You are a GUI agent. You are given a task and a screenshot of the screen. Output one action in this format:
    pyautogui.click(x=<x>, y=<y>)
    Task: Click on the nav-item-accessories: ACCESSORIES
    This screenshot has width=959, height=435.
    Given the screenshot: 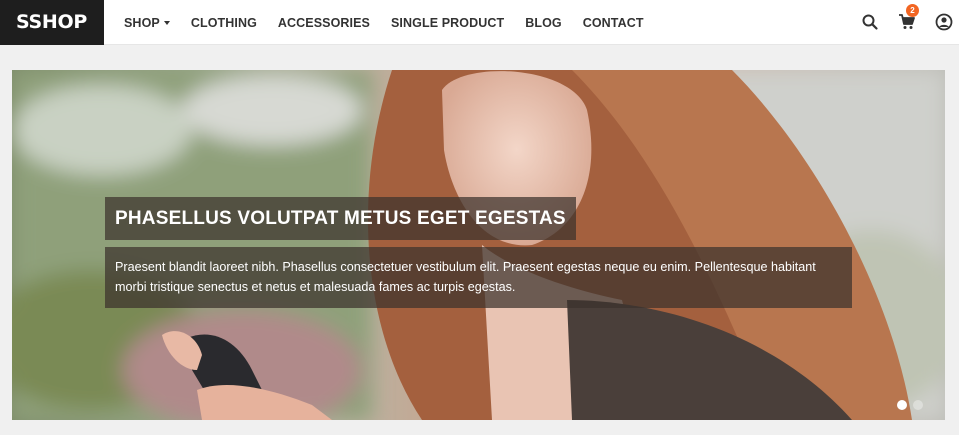 What is the action you would take?
    pyautogui.click(x=324, y=23)
    